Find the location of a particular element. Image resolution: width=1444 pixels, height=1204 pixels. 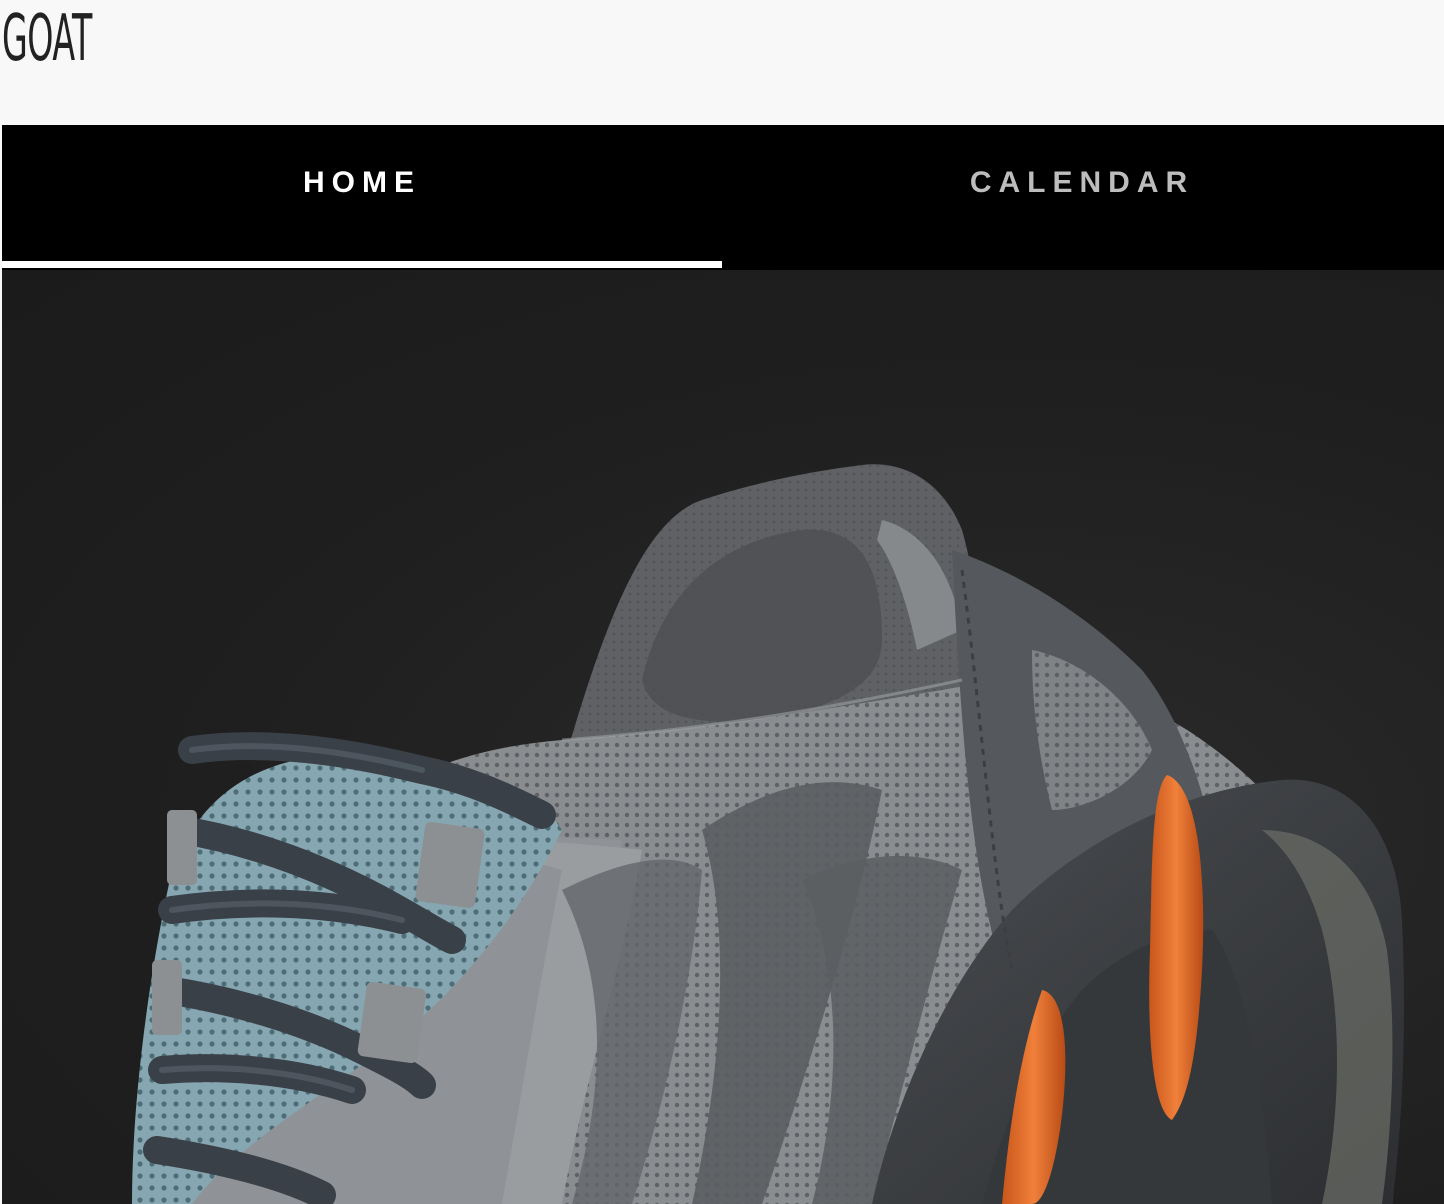

goat-logo: GOAT is located at coordinates (47, 39).